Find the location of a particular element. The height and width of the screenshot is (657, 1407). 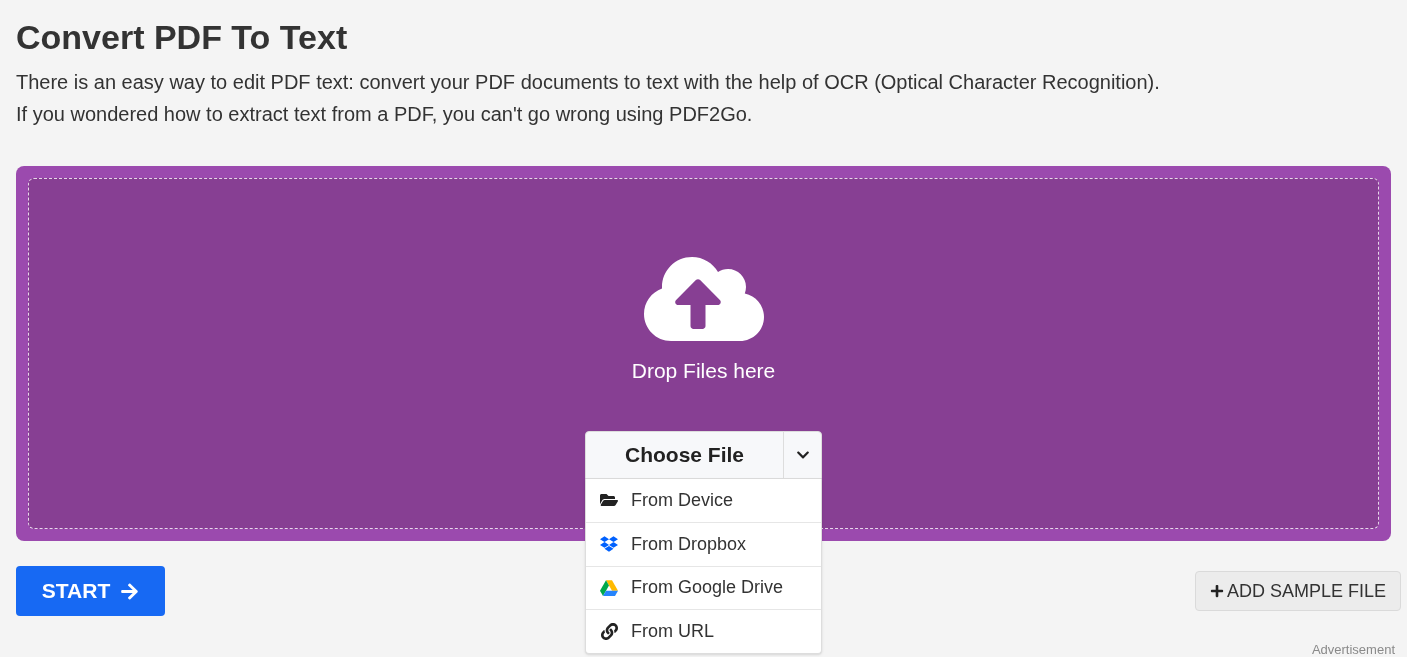

arrow-right-icon is located at coordinates (130, 591).